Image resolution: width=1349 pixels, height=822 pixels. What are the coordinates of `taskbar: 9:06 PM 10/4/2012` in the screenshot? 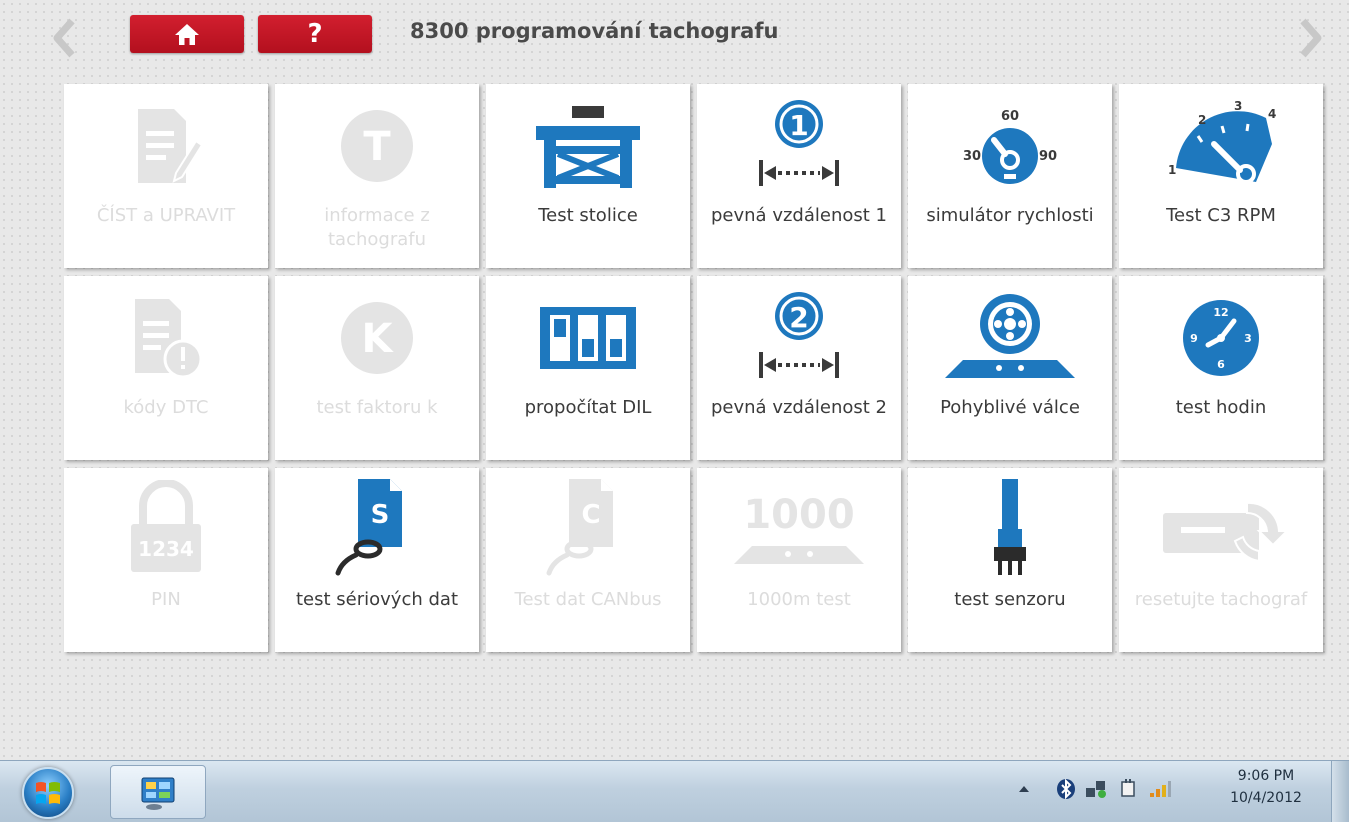 It's located at (674, 791).